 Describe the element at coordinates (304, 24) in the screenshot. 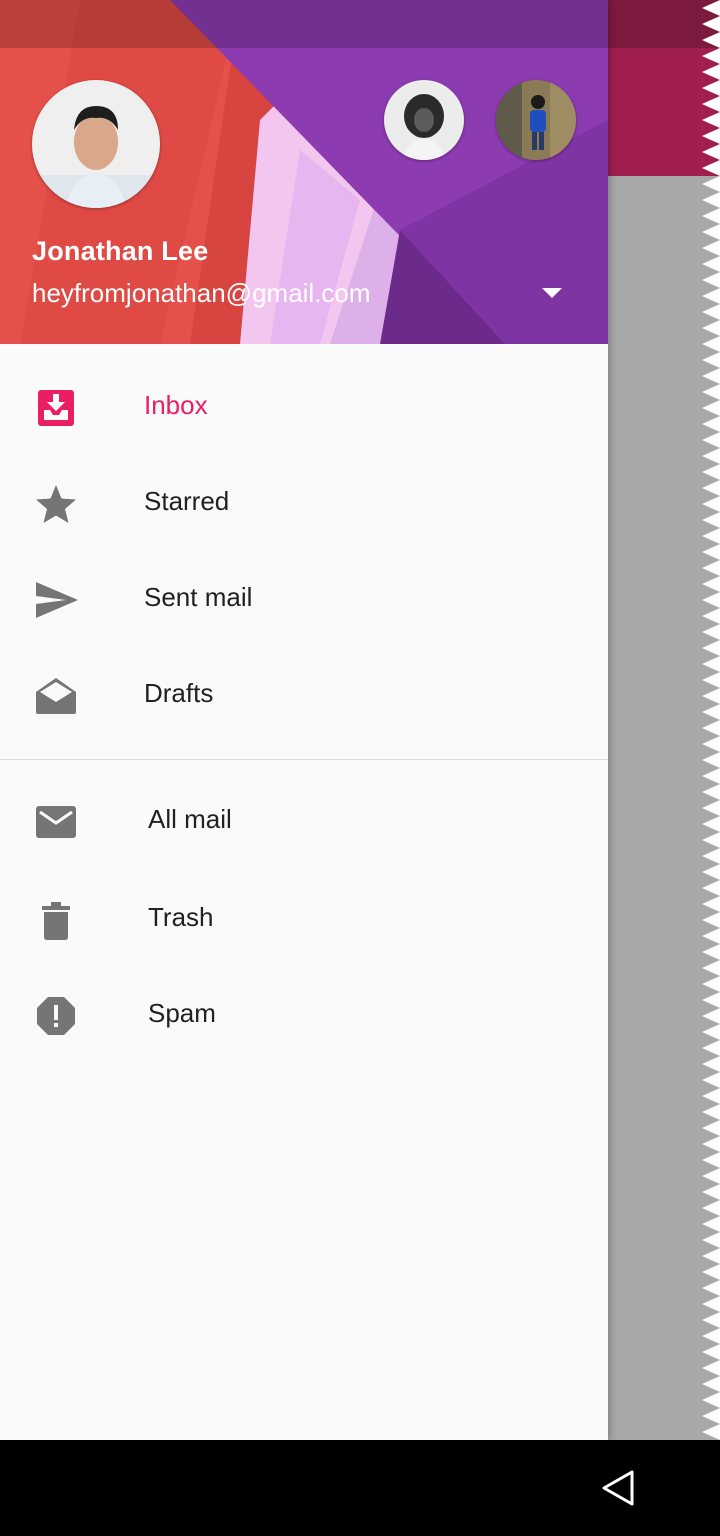

I see `status-bar` at that location.